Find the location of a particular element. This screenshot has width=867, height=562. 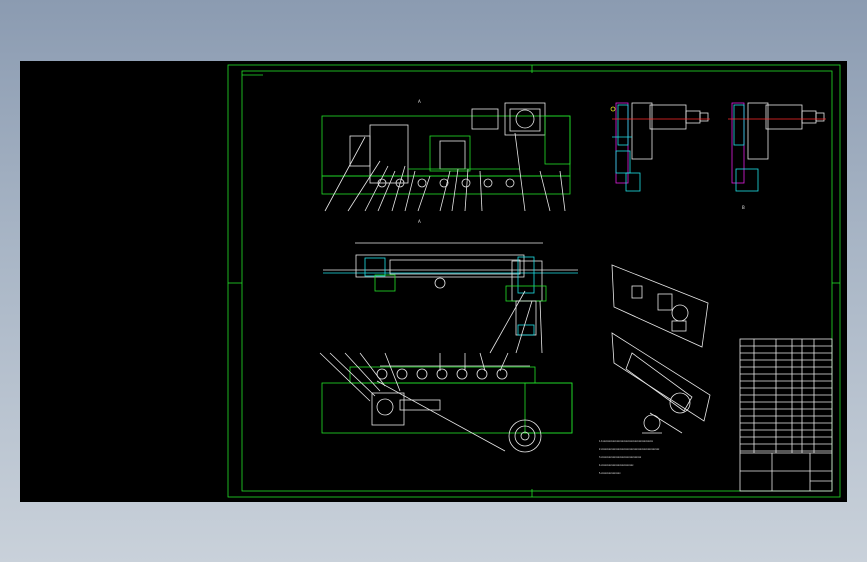

isometric-view-top is located at coordinates (660, 306).